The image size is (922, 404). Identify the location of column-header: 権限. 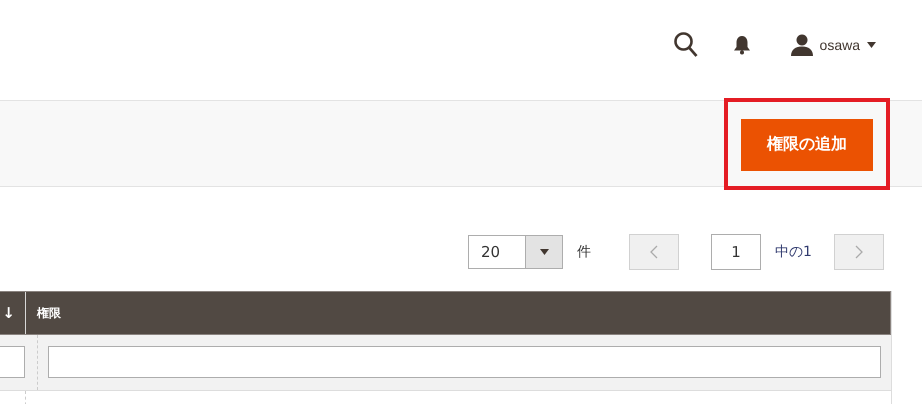
(457, 313).